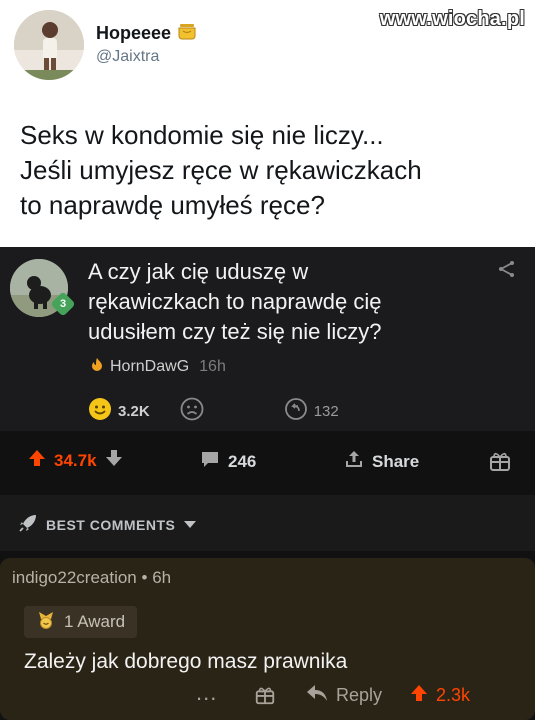  What do you see at coordinates (186, 661) in the screenshot?
I see `comment-body: Zależy jak dobrego masz prawnika` at bounding box center [186, 661].